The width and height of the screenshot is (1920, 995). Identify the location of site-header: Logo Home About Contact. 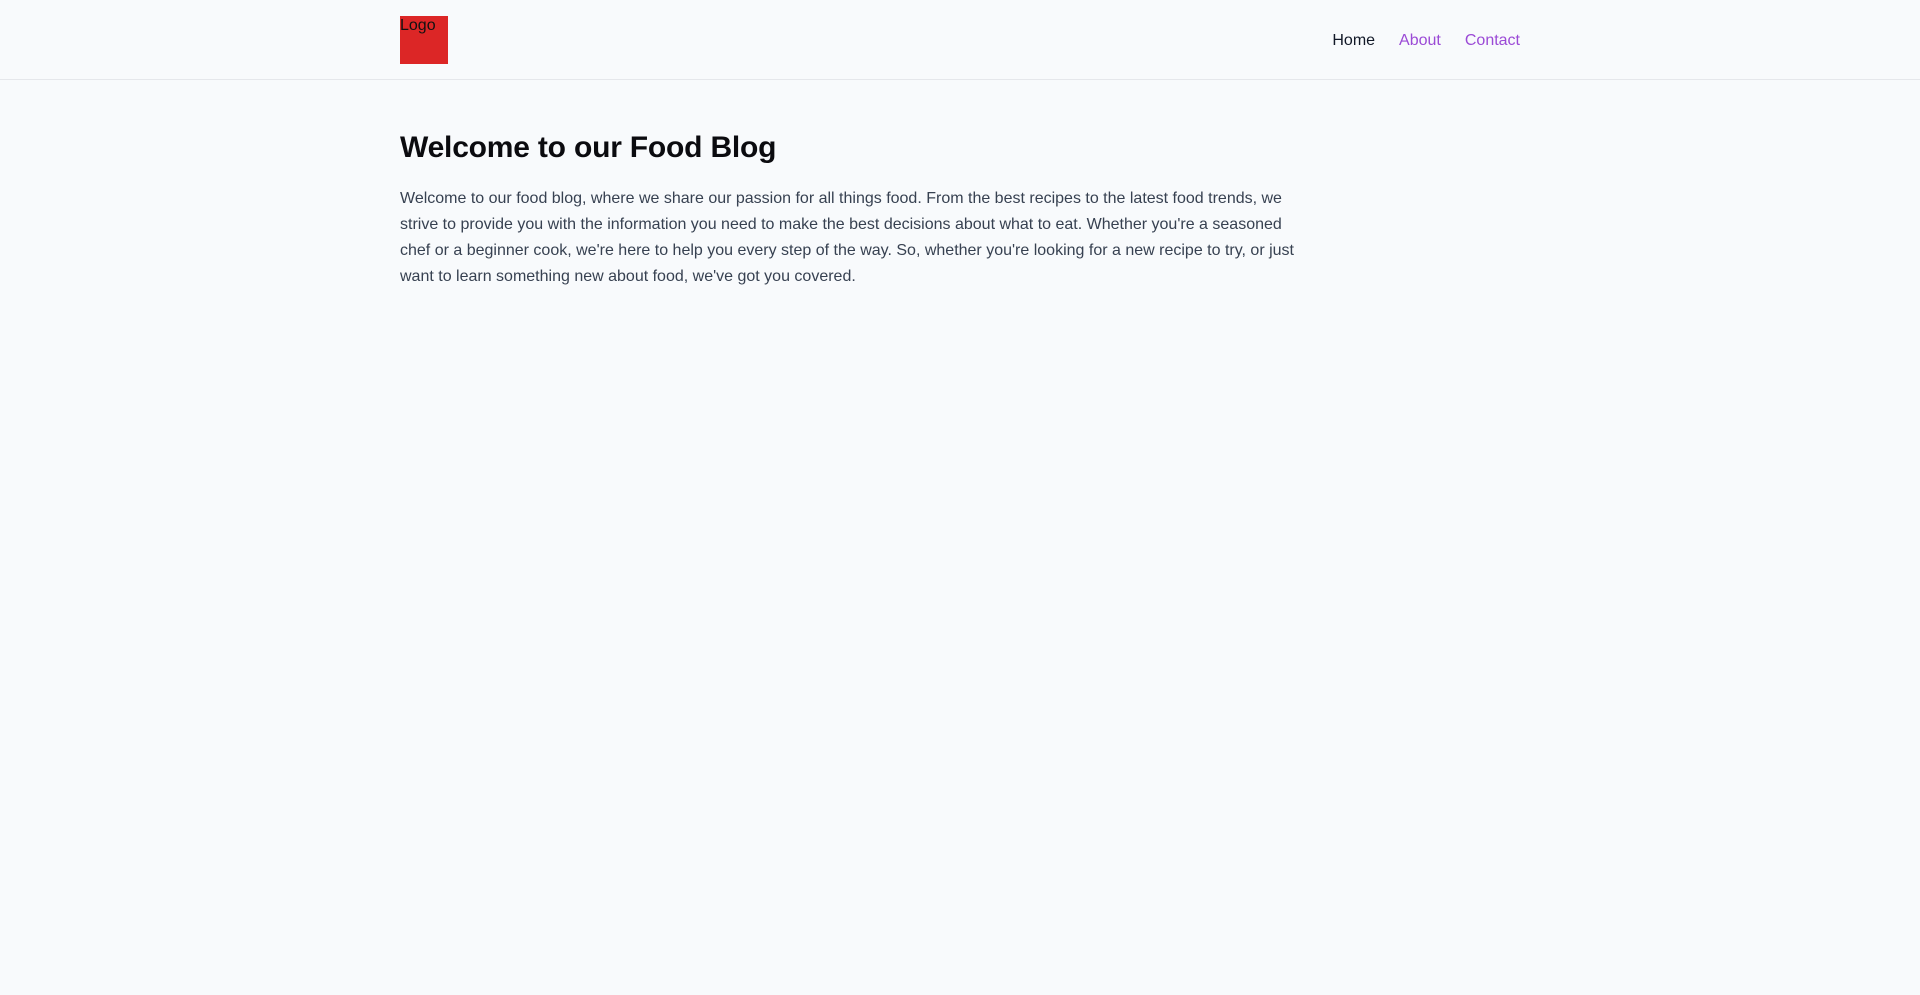
(960, 40).